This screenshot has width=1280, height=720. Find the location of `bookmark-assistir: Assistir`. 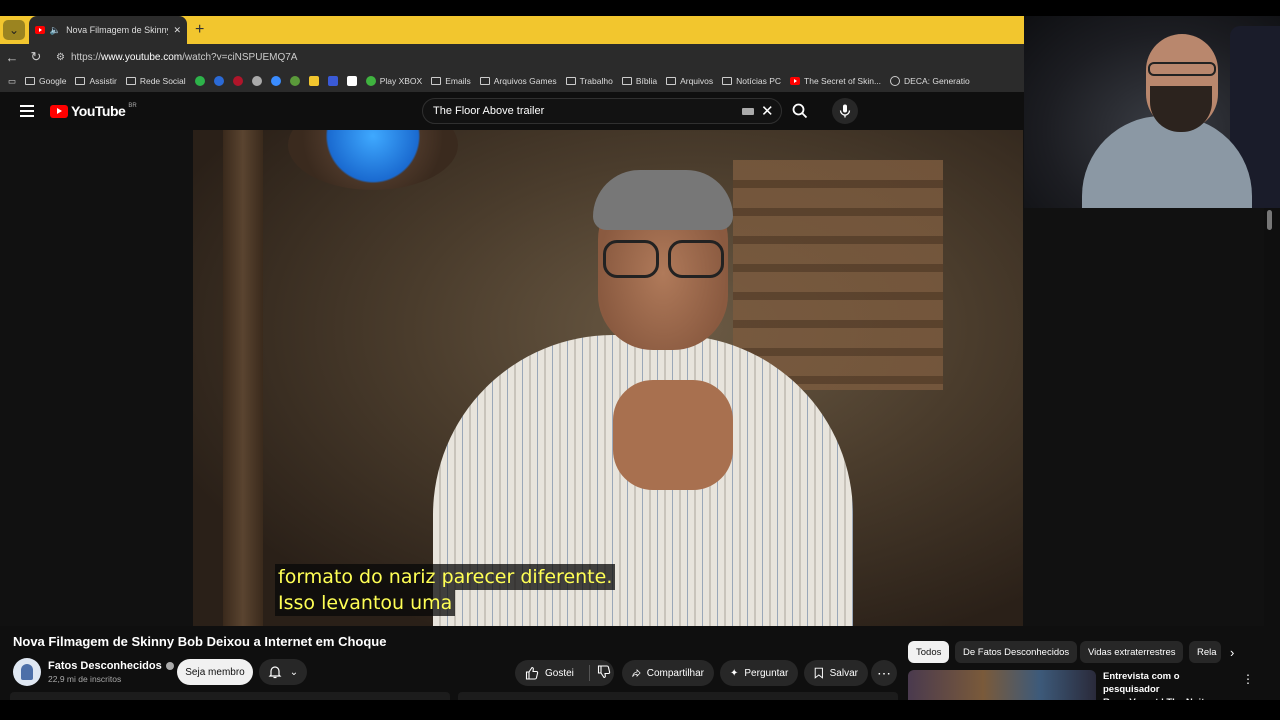

bookmark-assistir: Assistir is located at coordinates (96, 81).